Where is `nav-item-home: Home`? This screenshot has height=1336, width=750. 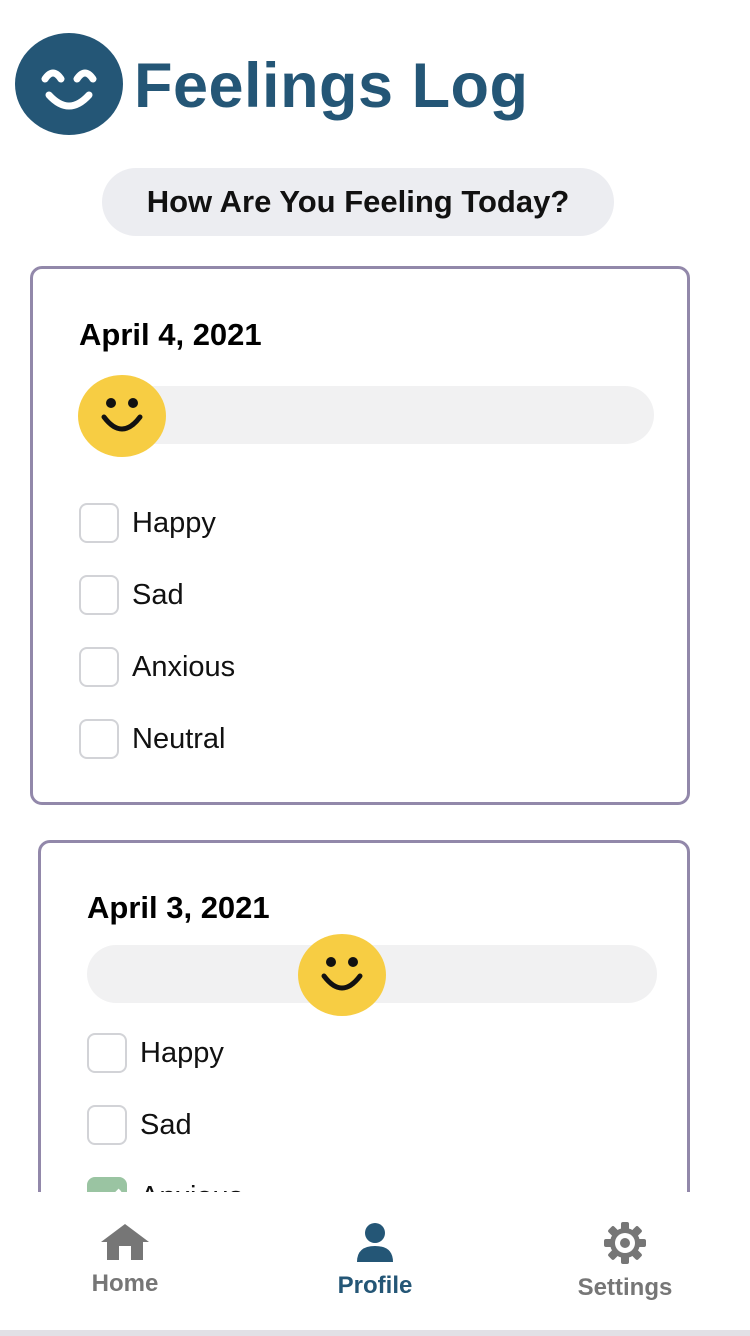 nav-item-home: Home is located at coordinates (125, 1257).